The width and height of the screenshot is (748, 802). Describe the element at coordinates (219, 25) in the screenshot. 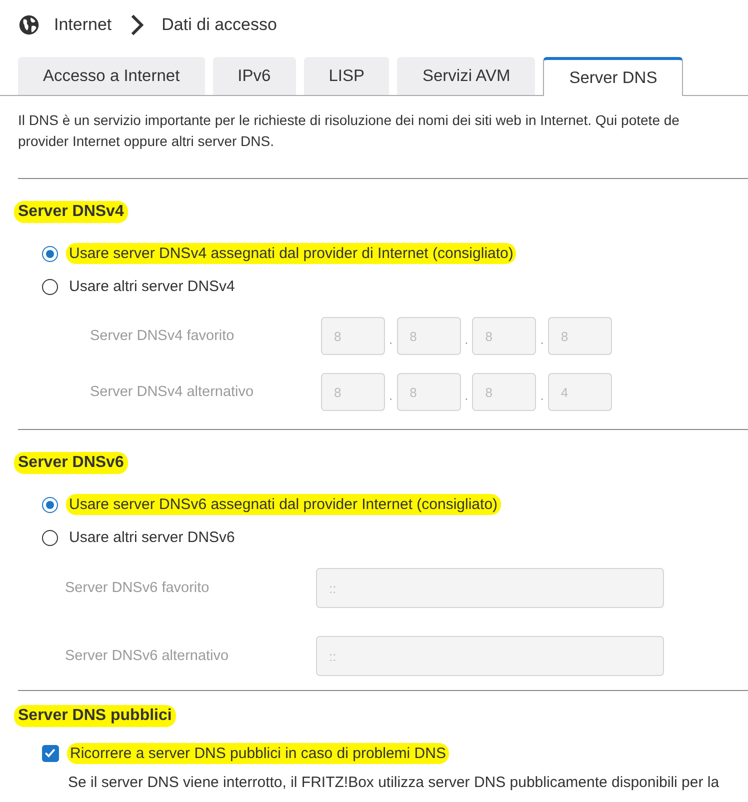

I see `breadcrumb-item: Dati di accesso` at that location.